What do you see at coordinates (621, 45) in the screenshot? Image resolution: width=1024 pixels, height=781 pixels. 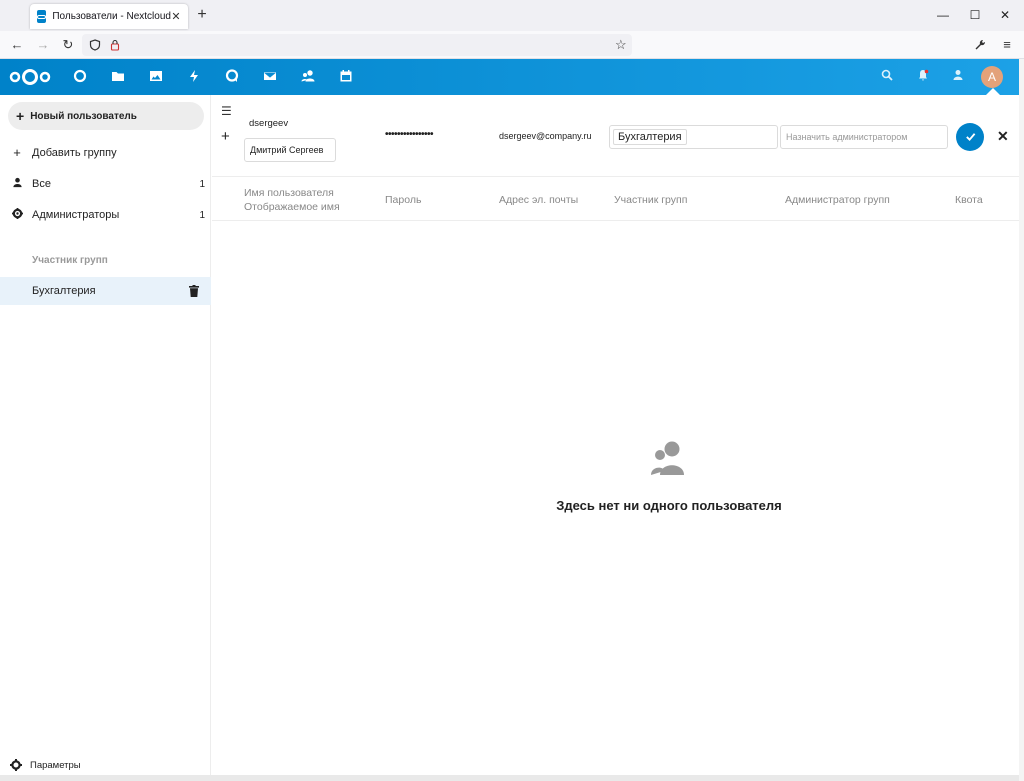 I see `bookmark-star-icon: ☆` at bounding box center [621, 45].